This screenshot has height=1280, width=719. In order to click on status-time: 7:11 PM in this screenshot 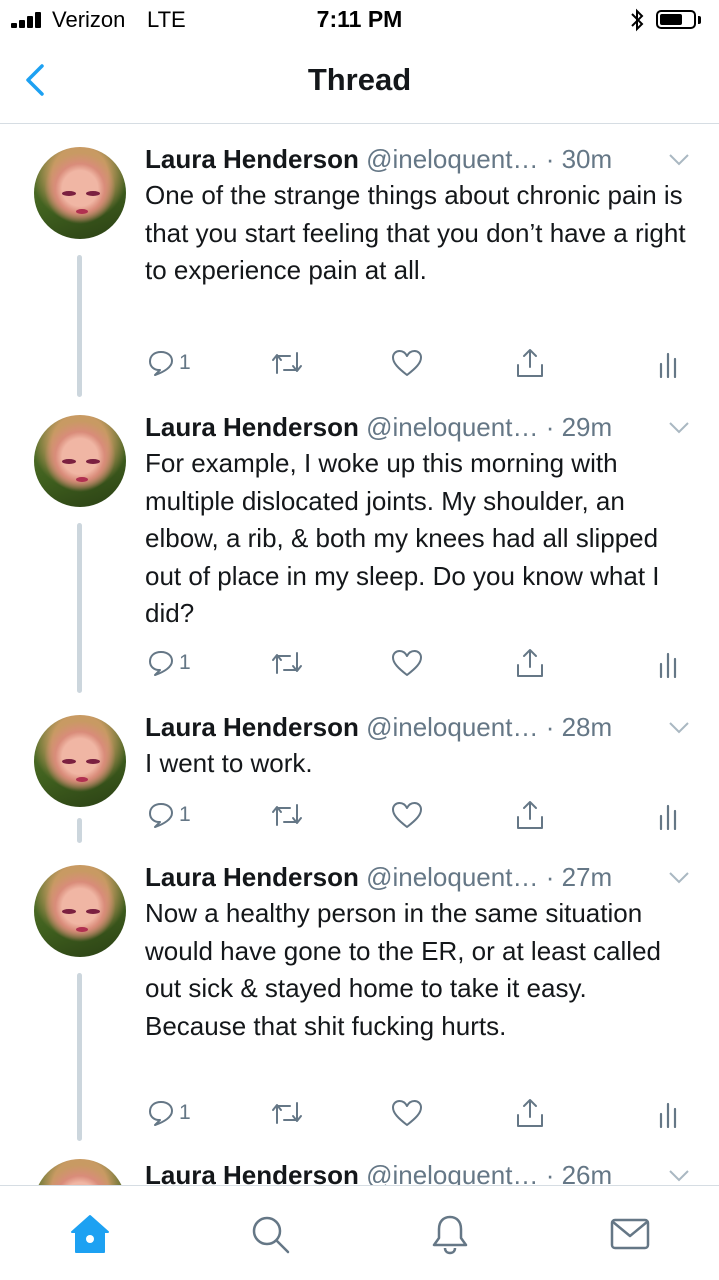, I will do `click(359, 19)`.